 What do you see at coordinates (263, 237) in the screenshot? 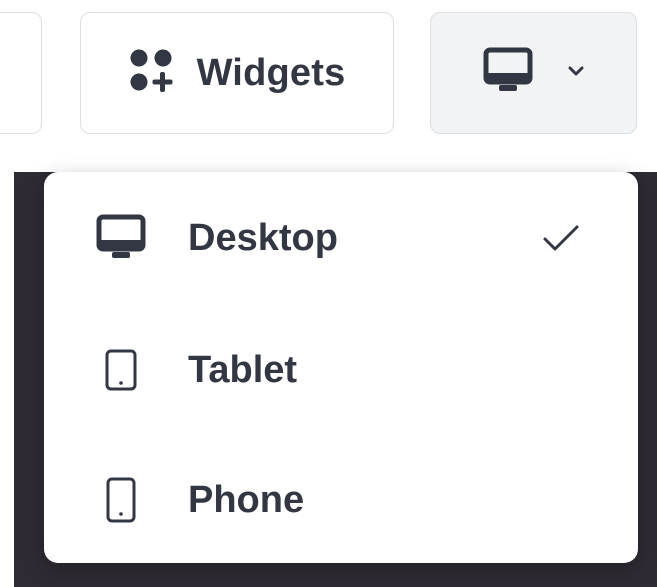
I see `menu-item-label: Desktop` at bounding box center [263, 237].